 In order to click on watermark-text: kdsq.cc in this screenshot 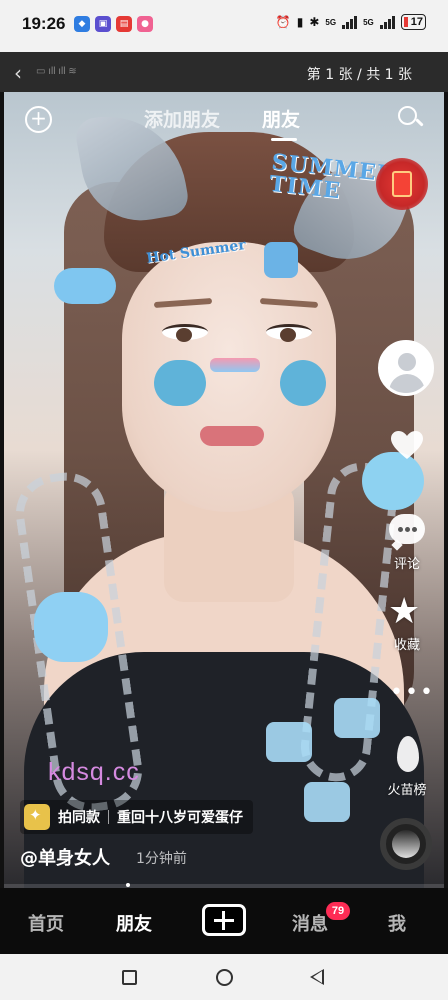, I will do `click(94, 772)`.